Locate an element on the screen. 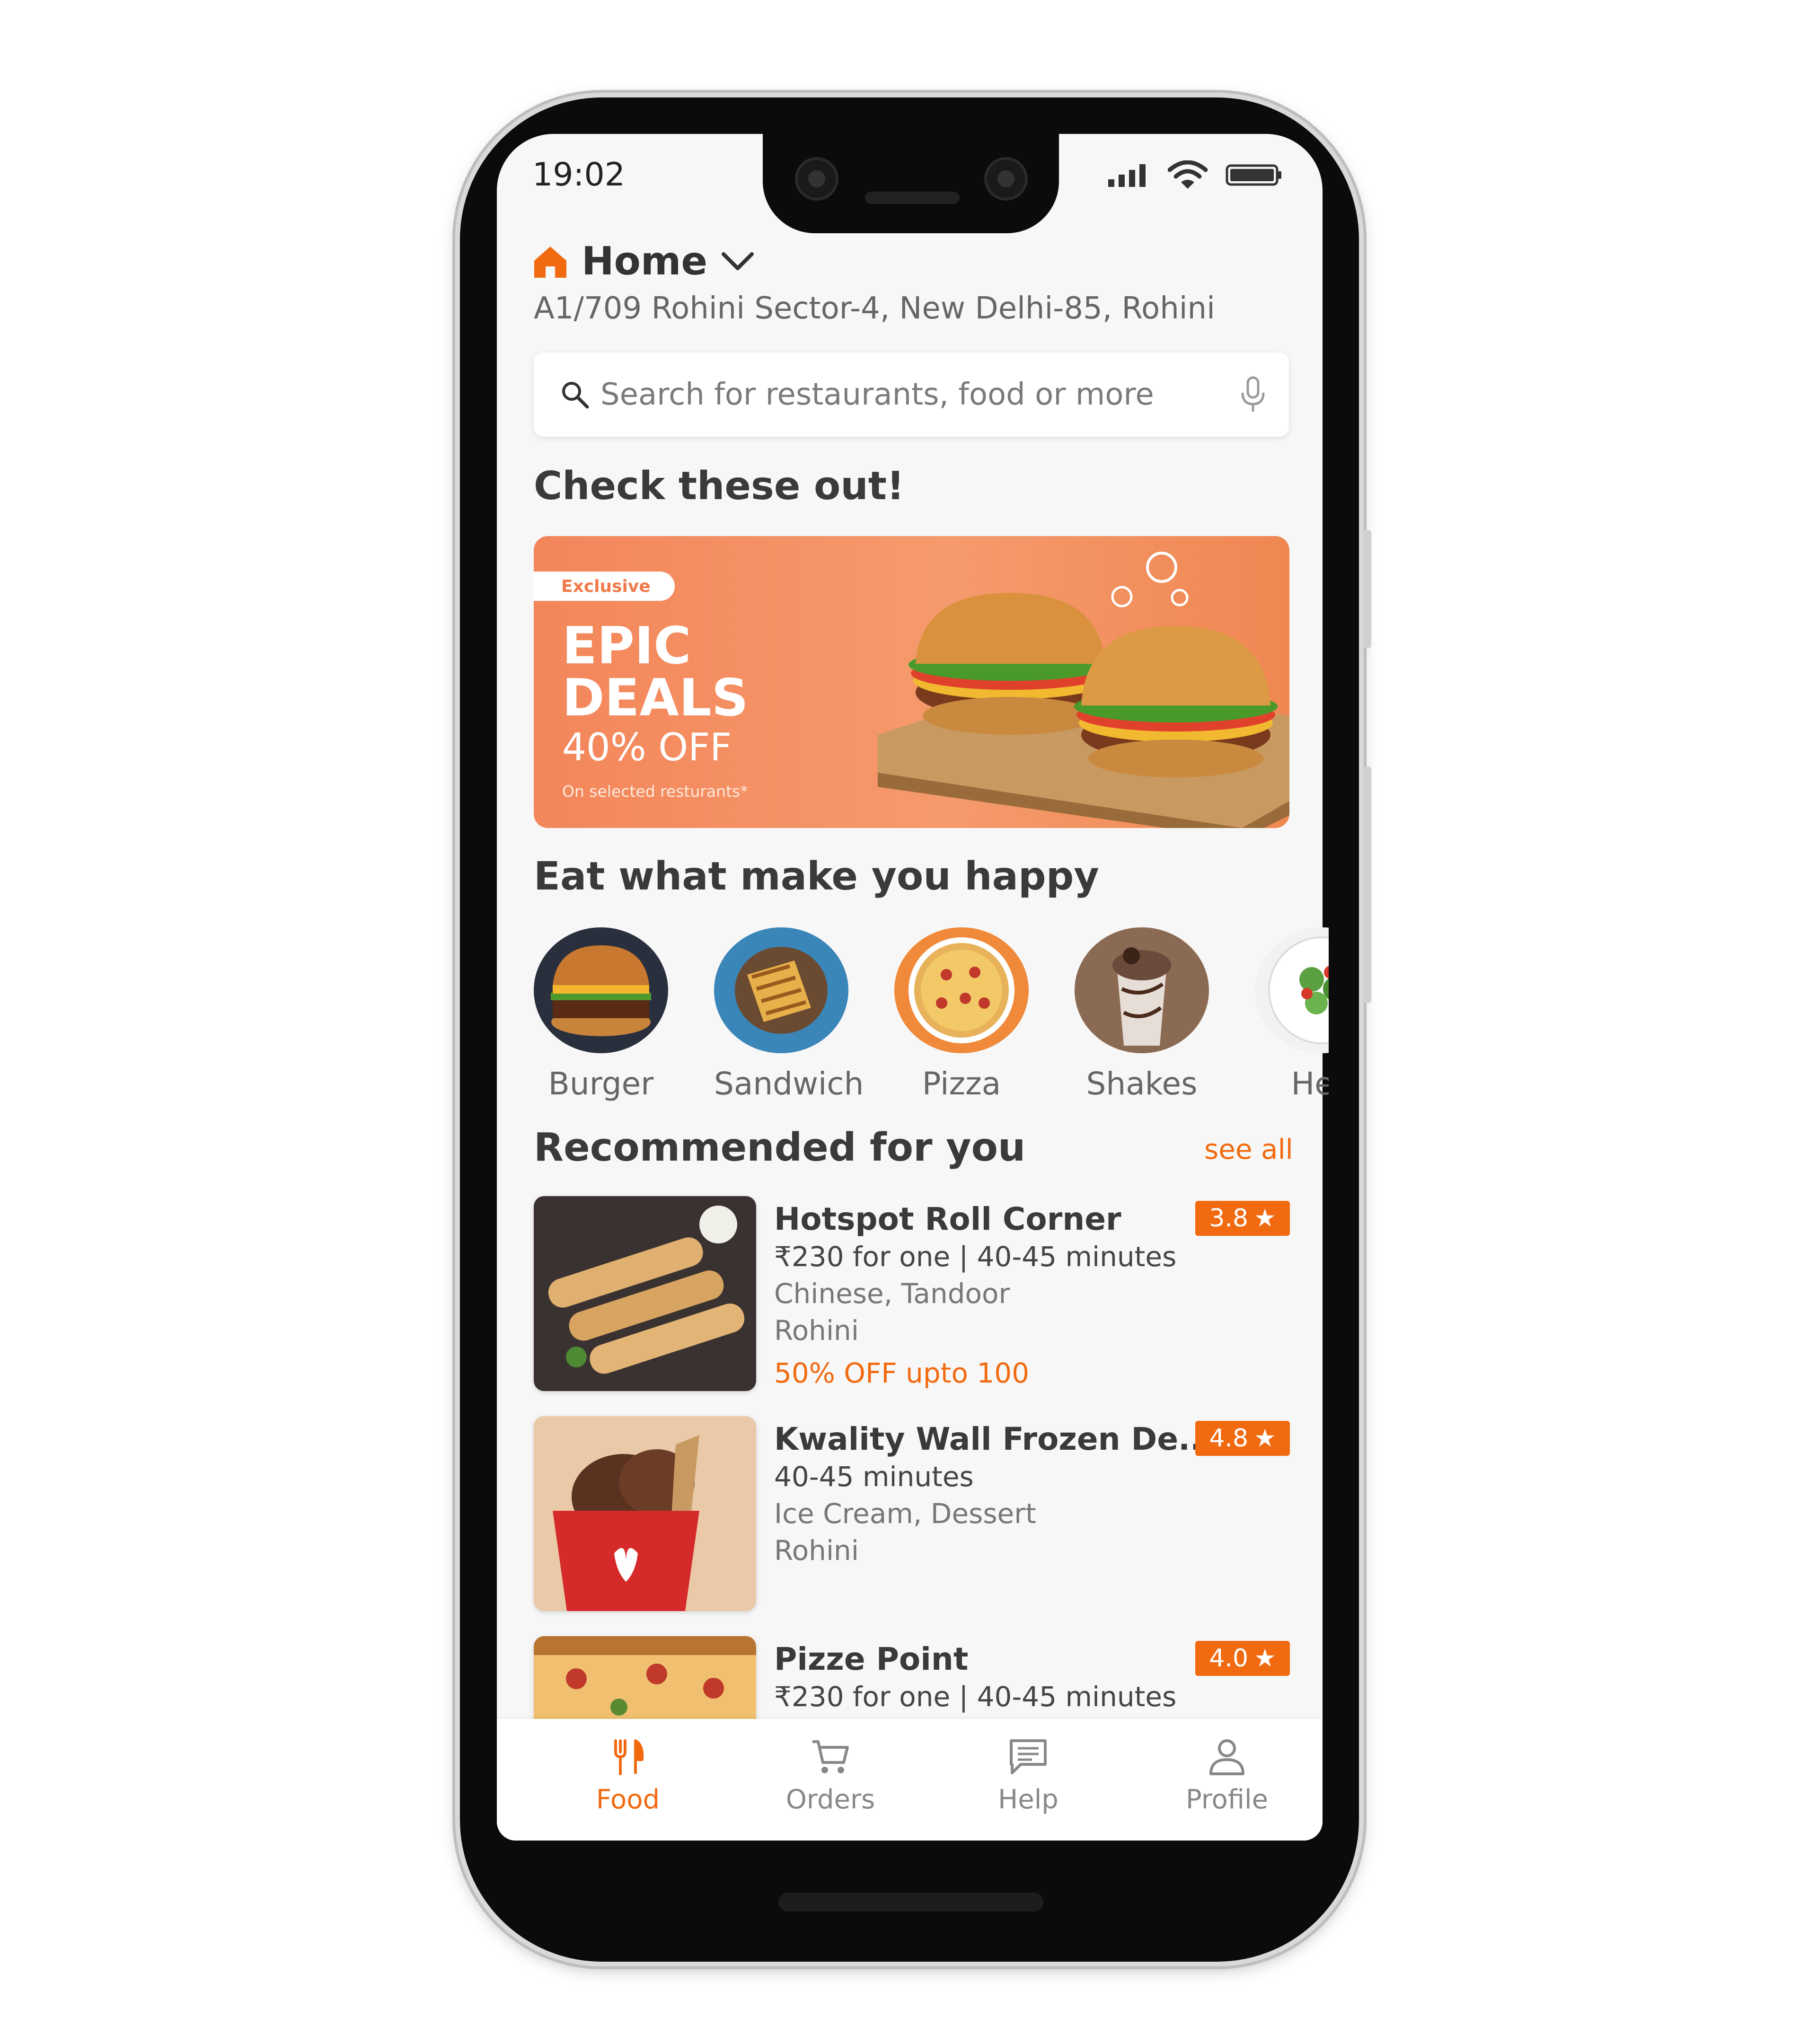 This screenshot has height=2044, width=1817. category-carousel: Burger Sandwich Pizza Shakes He is located at coordinates (932, 1017).